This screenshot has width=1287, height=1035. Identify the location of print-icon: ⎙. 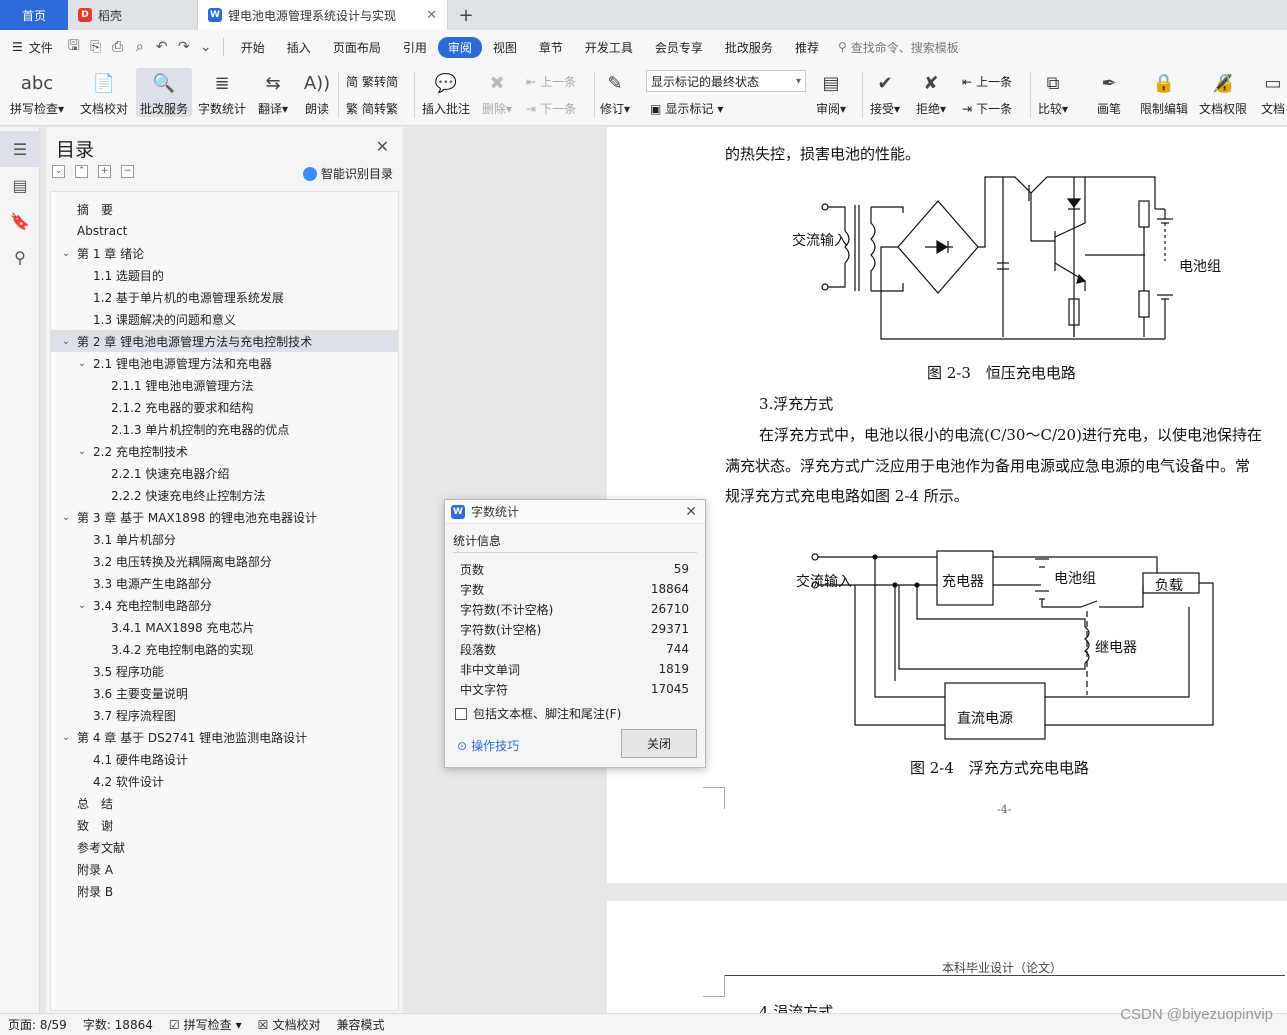
(118, 47).